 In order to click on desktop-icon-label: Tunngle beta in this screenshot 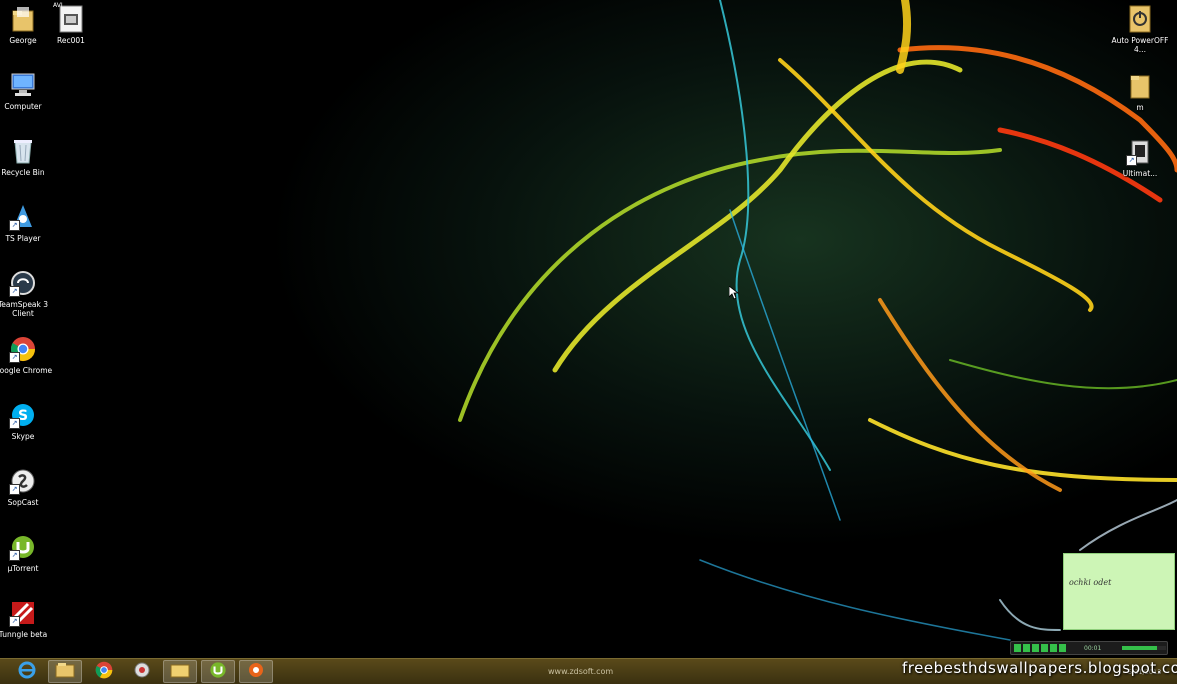, I will do `click(24, 634)`.